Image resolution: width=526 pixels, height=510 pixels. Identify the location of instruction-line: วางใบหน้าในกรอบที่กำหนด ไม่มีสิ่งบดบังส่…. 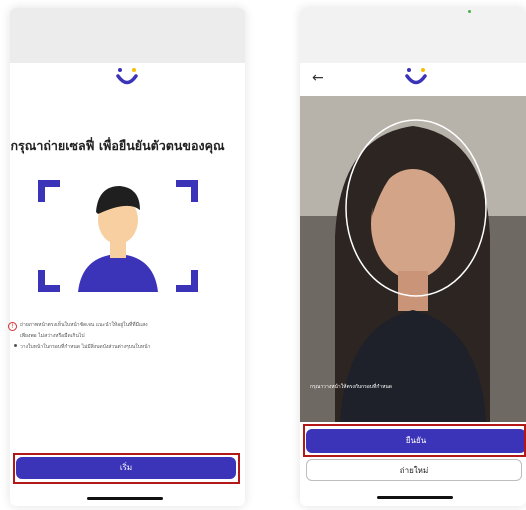
(85, 347).